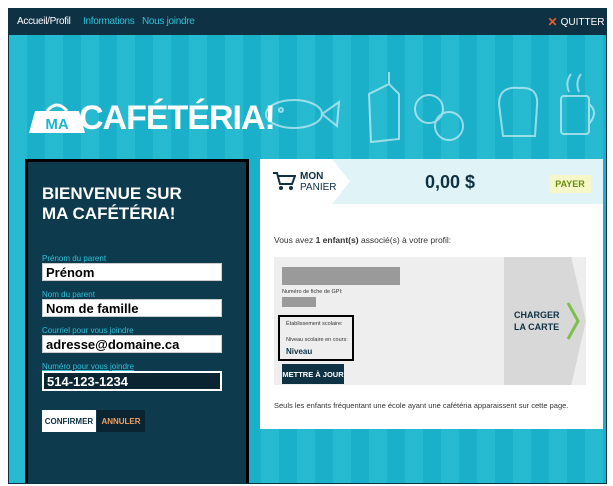 Image resolution: width=613 pixels, height=486 pixels. I want to click on email-field: adresse@domaine.ca, so click(132, 344).